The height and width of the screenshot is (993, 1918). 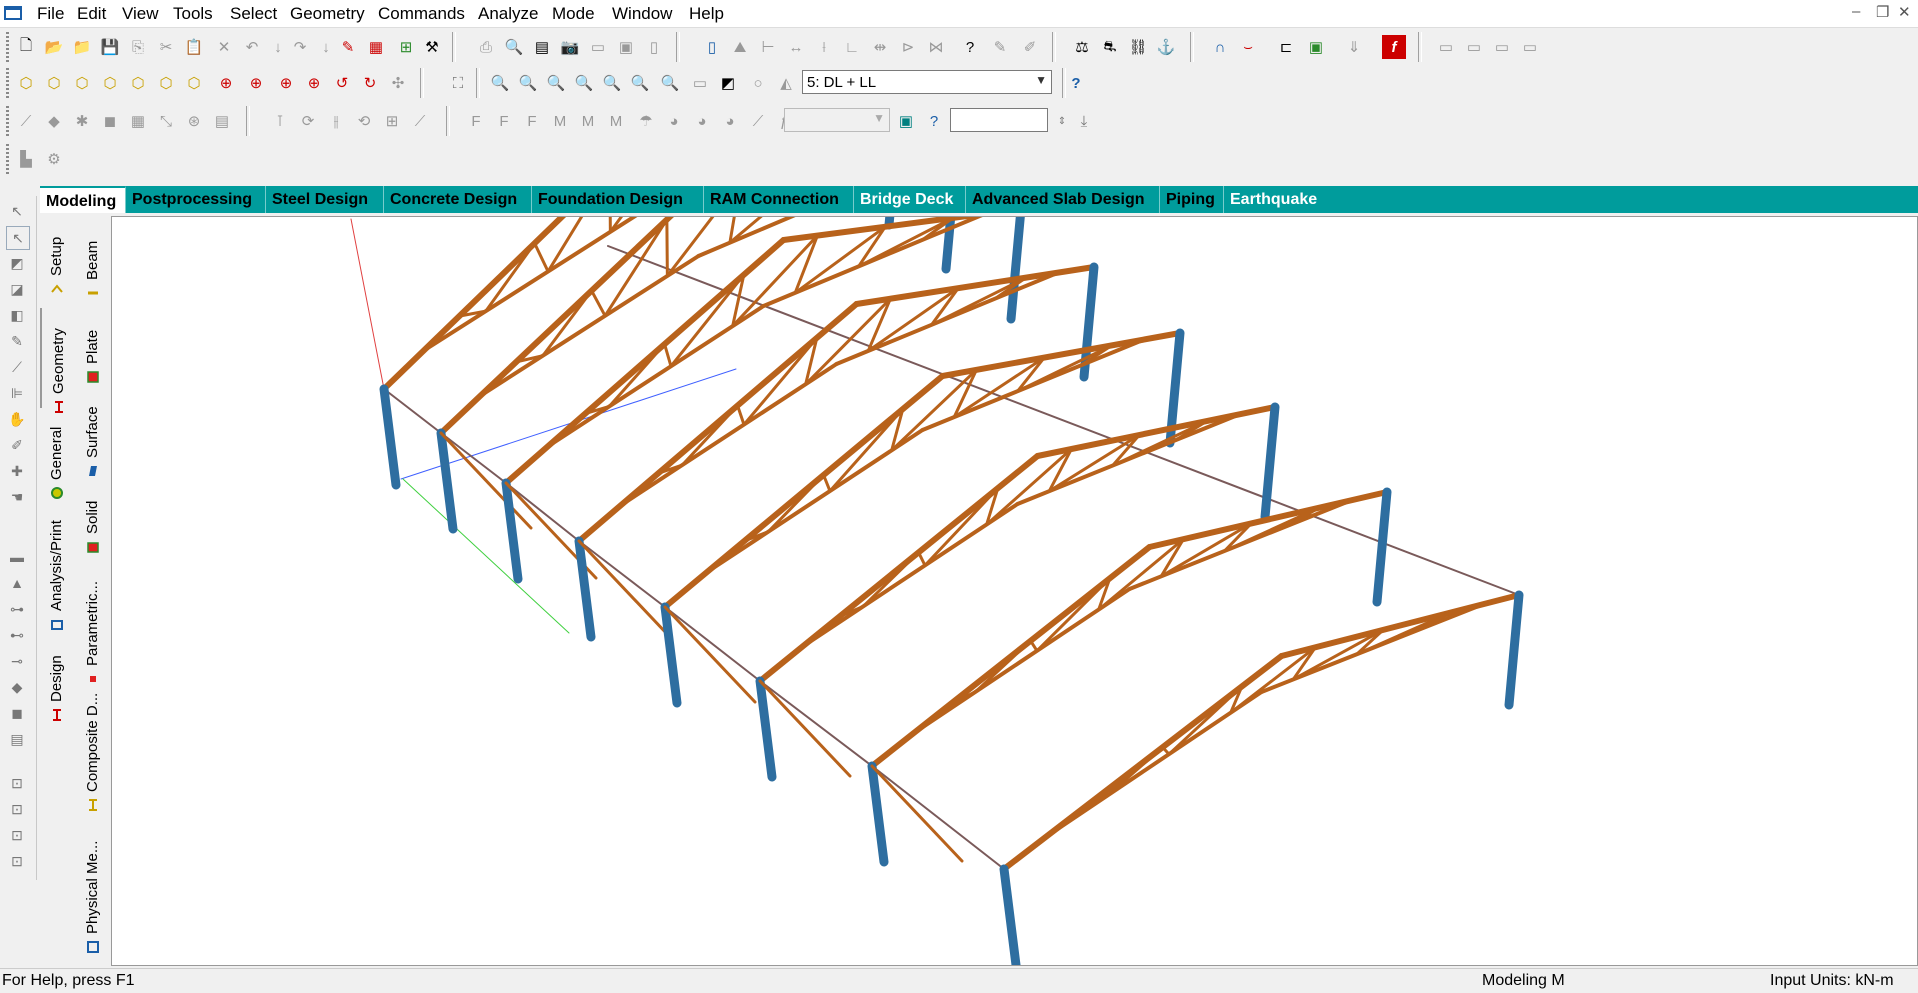 What do you see at coordinates (588, 121) in the screenshot?
I see `my-icon: M` at bounding box center [588, 121].